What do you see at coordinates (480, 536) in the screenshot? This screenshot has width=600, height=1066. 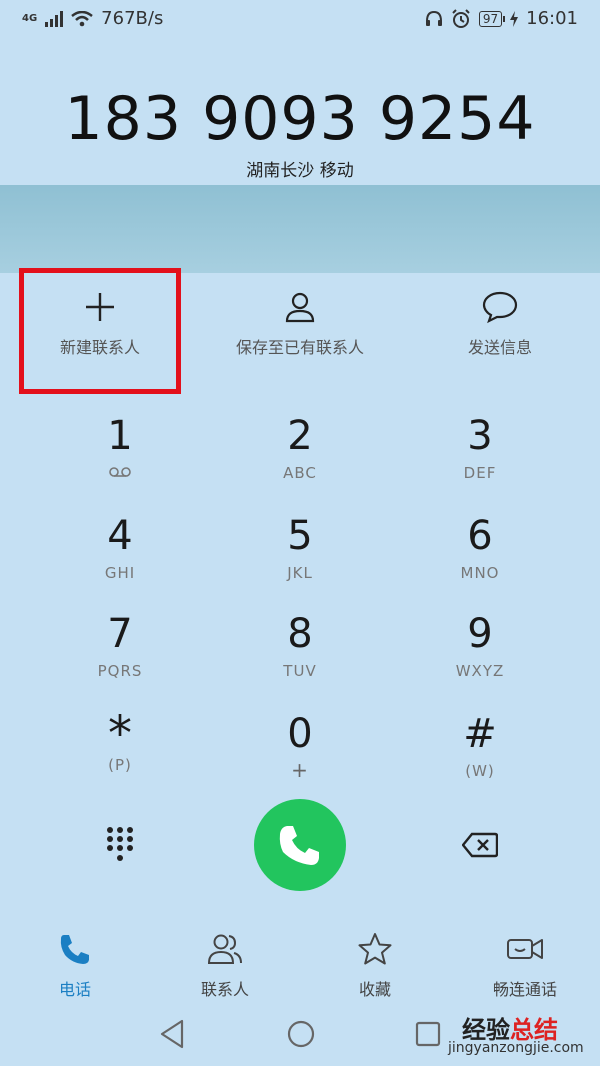 I see `key-digit: 6` at bounding box center [480, 536].